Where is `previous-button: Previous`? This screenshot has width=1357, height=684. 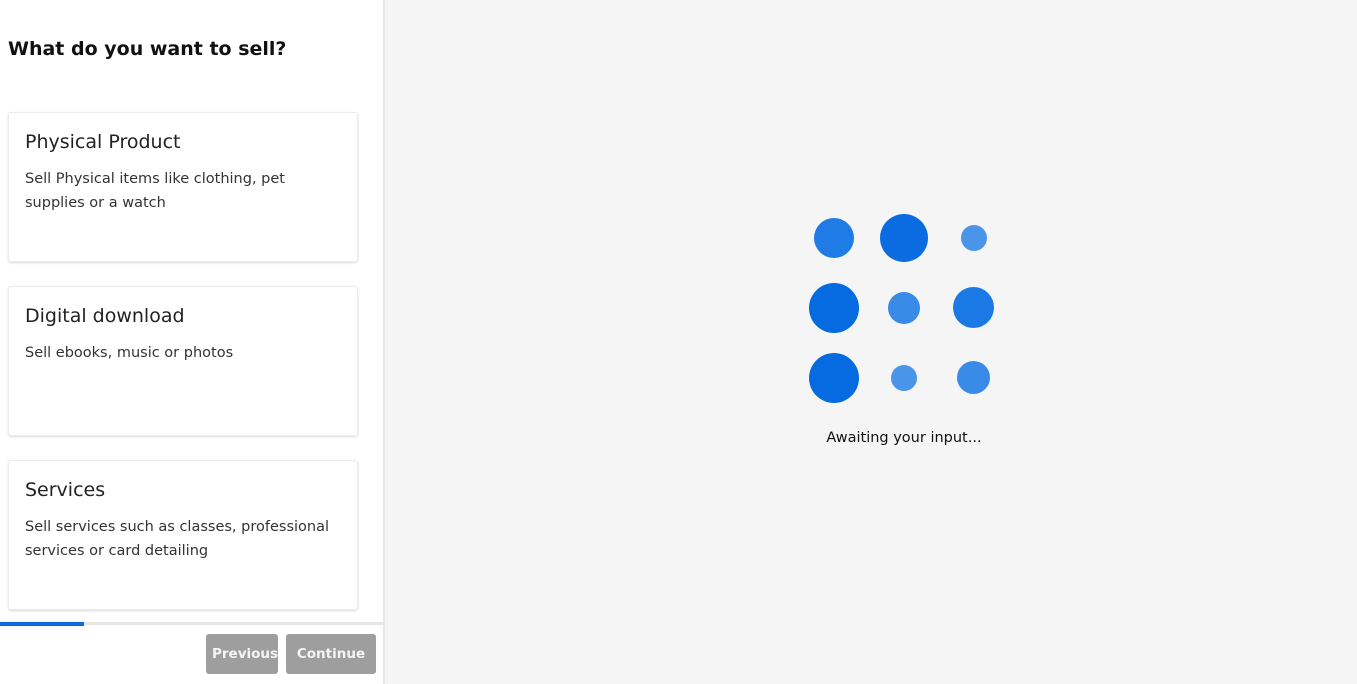 previous-button: Previous is located at coordinates (242, 654).